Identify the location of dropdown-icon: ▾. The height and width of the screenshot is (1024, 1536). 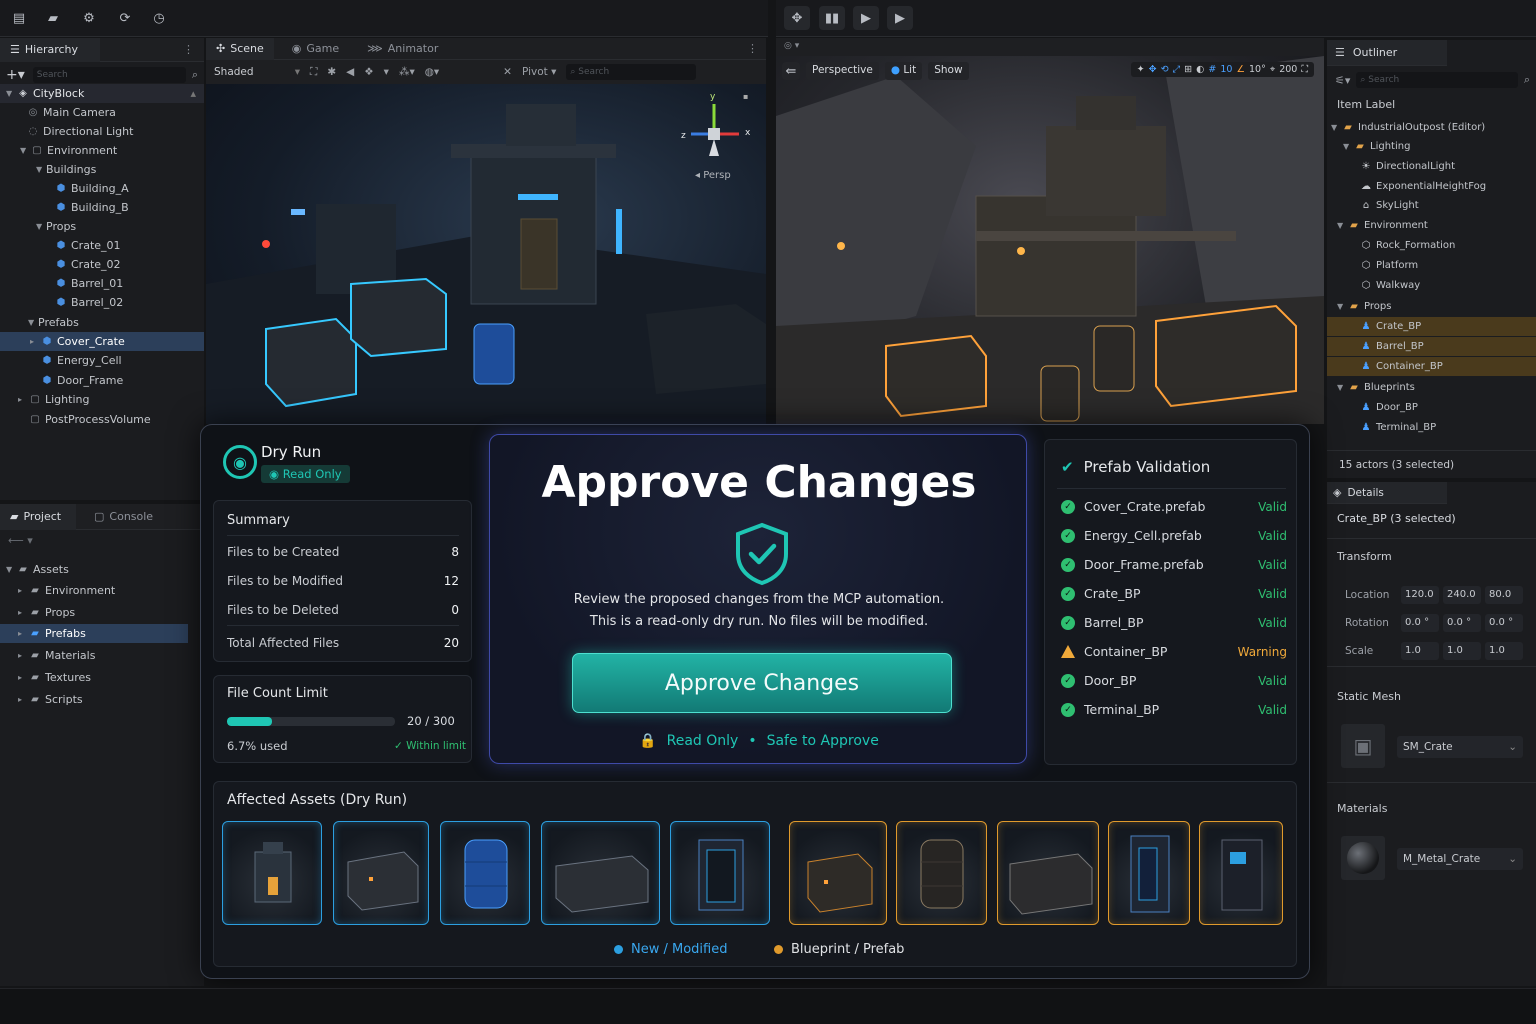
(386, 72).